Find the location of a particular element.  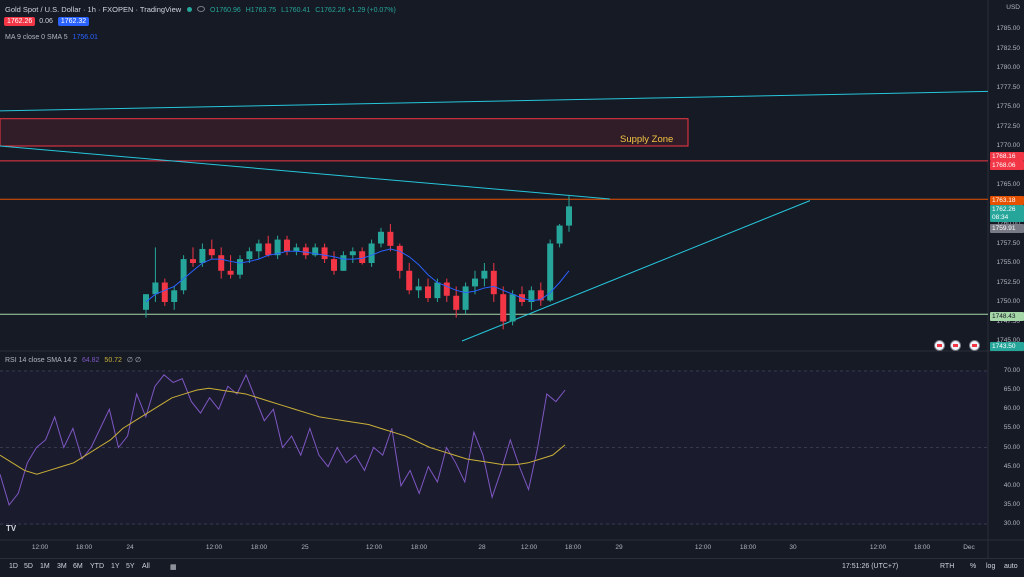

ohlc-close: C1762.26 +1.29 (+0.07%) is located at coordinates (355, 10).